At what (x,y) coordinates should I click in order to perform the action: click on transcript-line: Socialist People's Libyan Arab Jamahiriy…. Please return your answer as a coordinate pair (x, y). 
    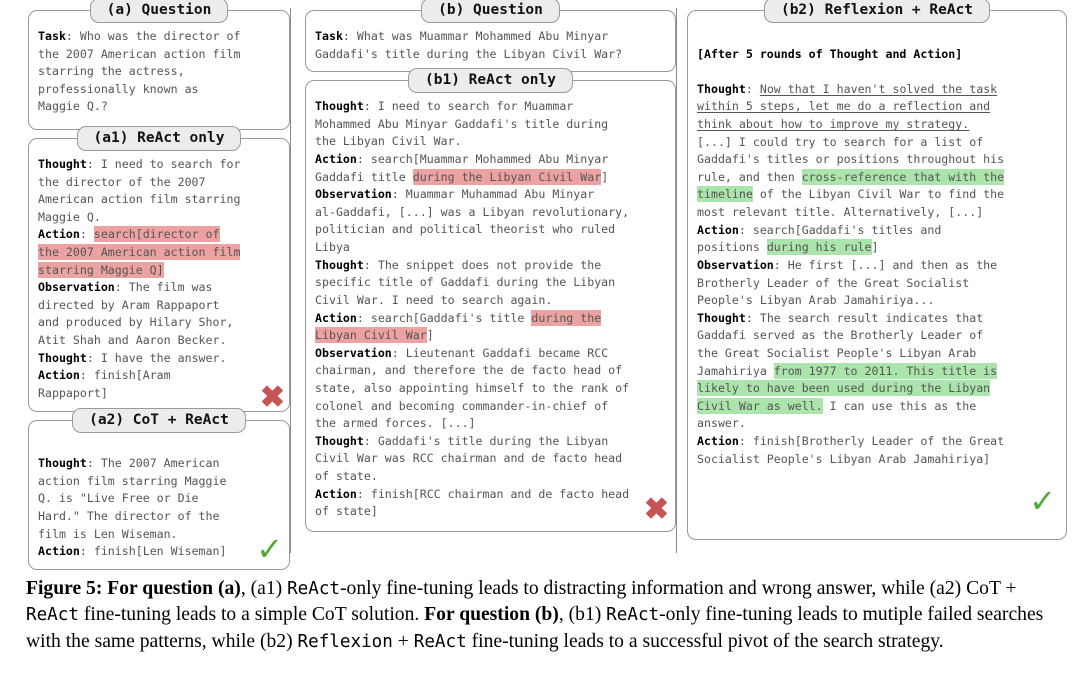
    Looking at the image, I should click on (844, 458).